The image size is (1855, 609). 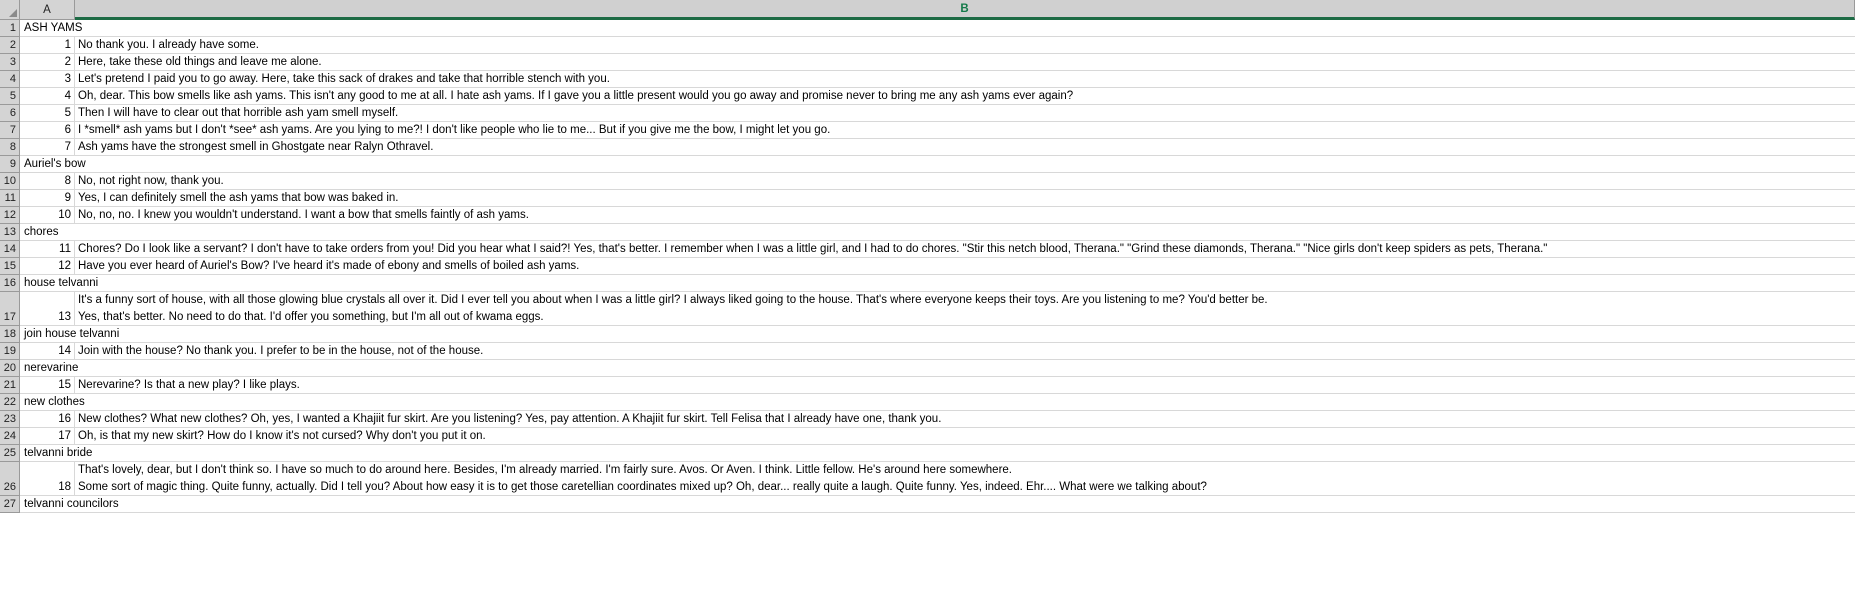 What do you see at coordinates (10, 232) in the screenshot?
I see `row-header: 13` at bounding box center [10, 232].